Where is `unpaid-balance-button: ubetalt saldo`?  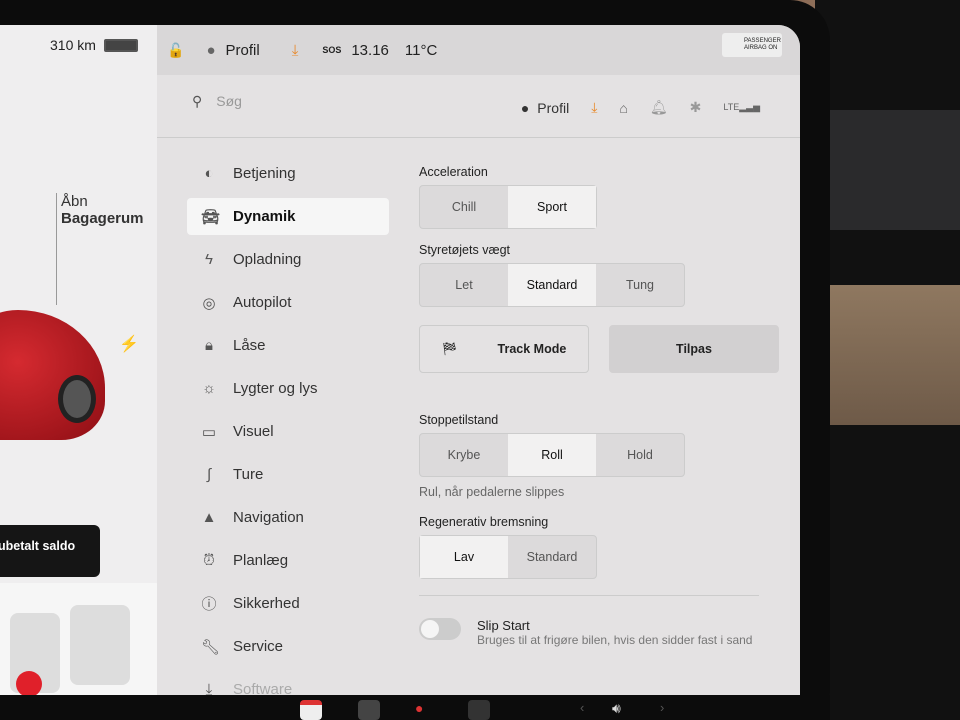 unpaid-balance-button: ubetalt saldo is located at coordinates (50, 551).